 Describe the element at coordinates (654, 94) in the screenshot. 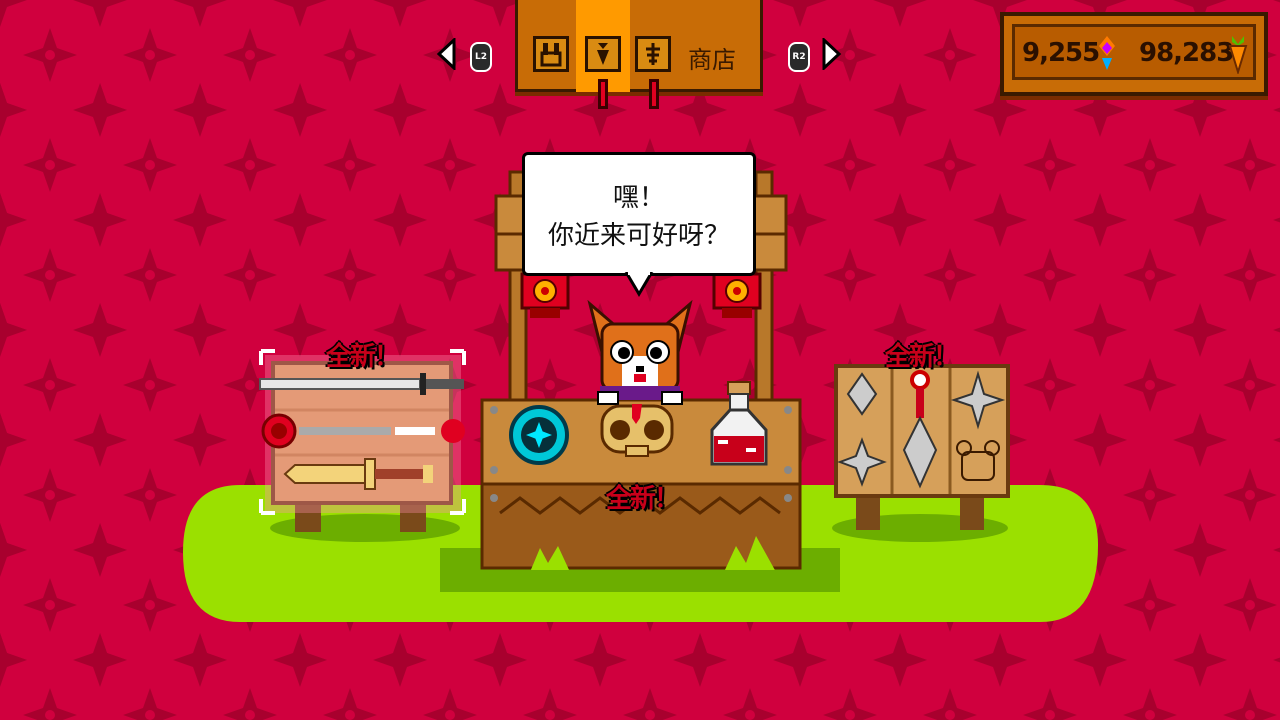

I see `alert-marker-fish` at that location.